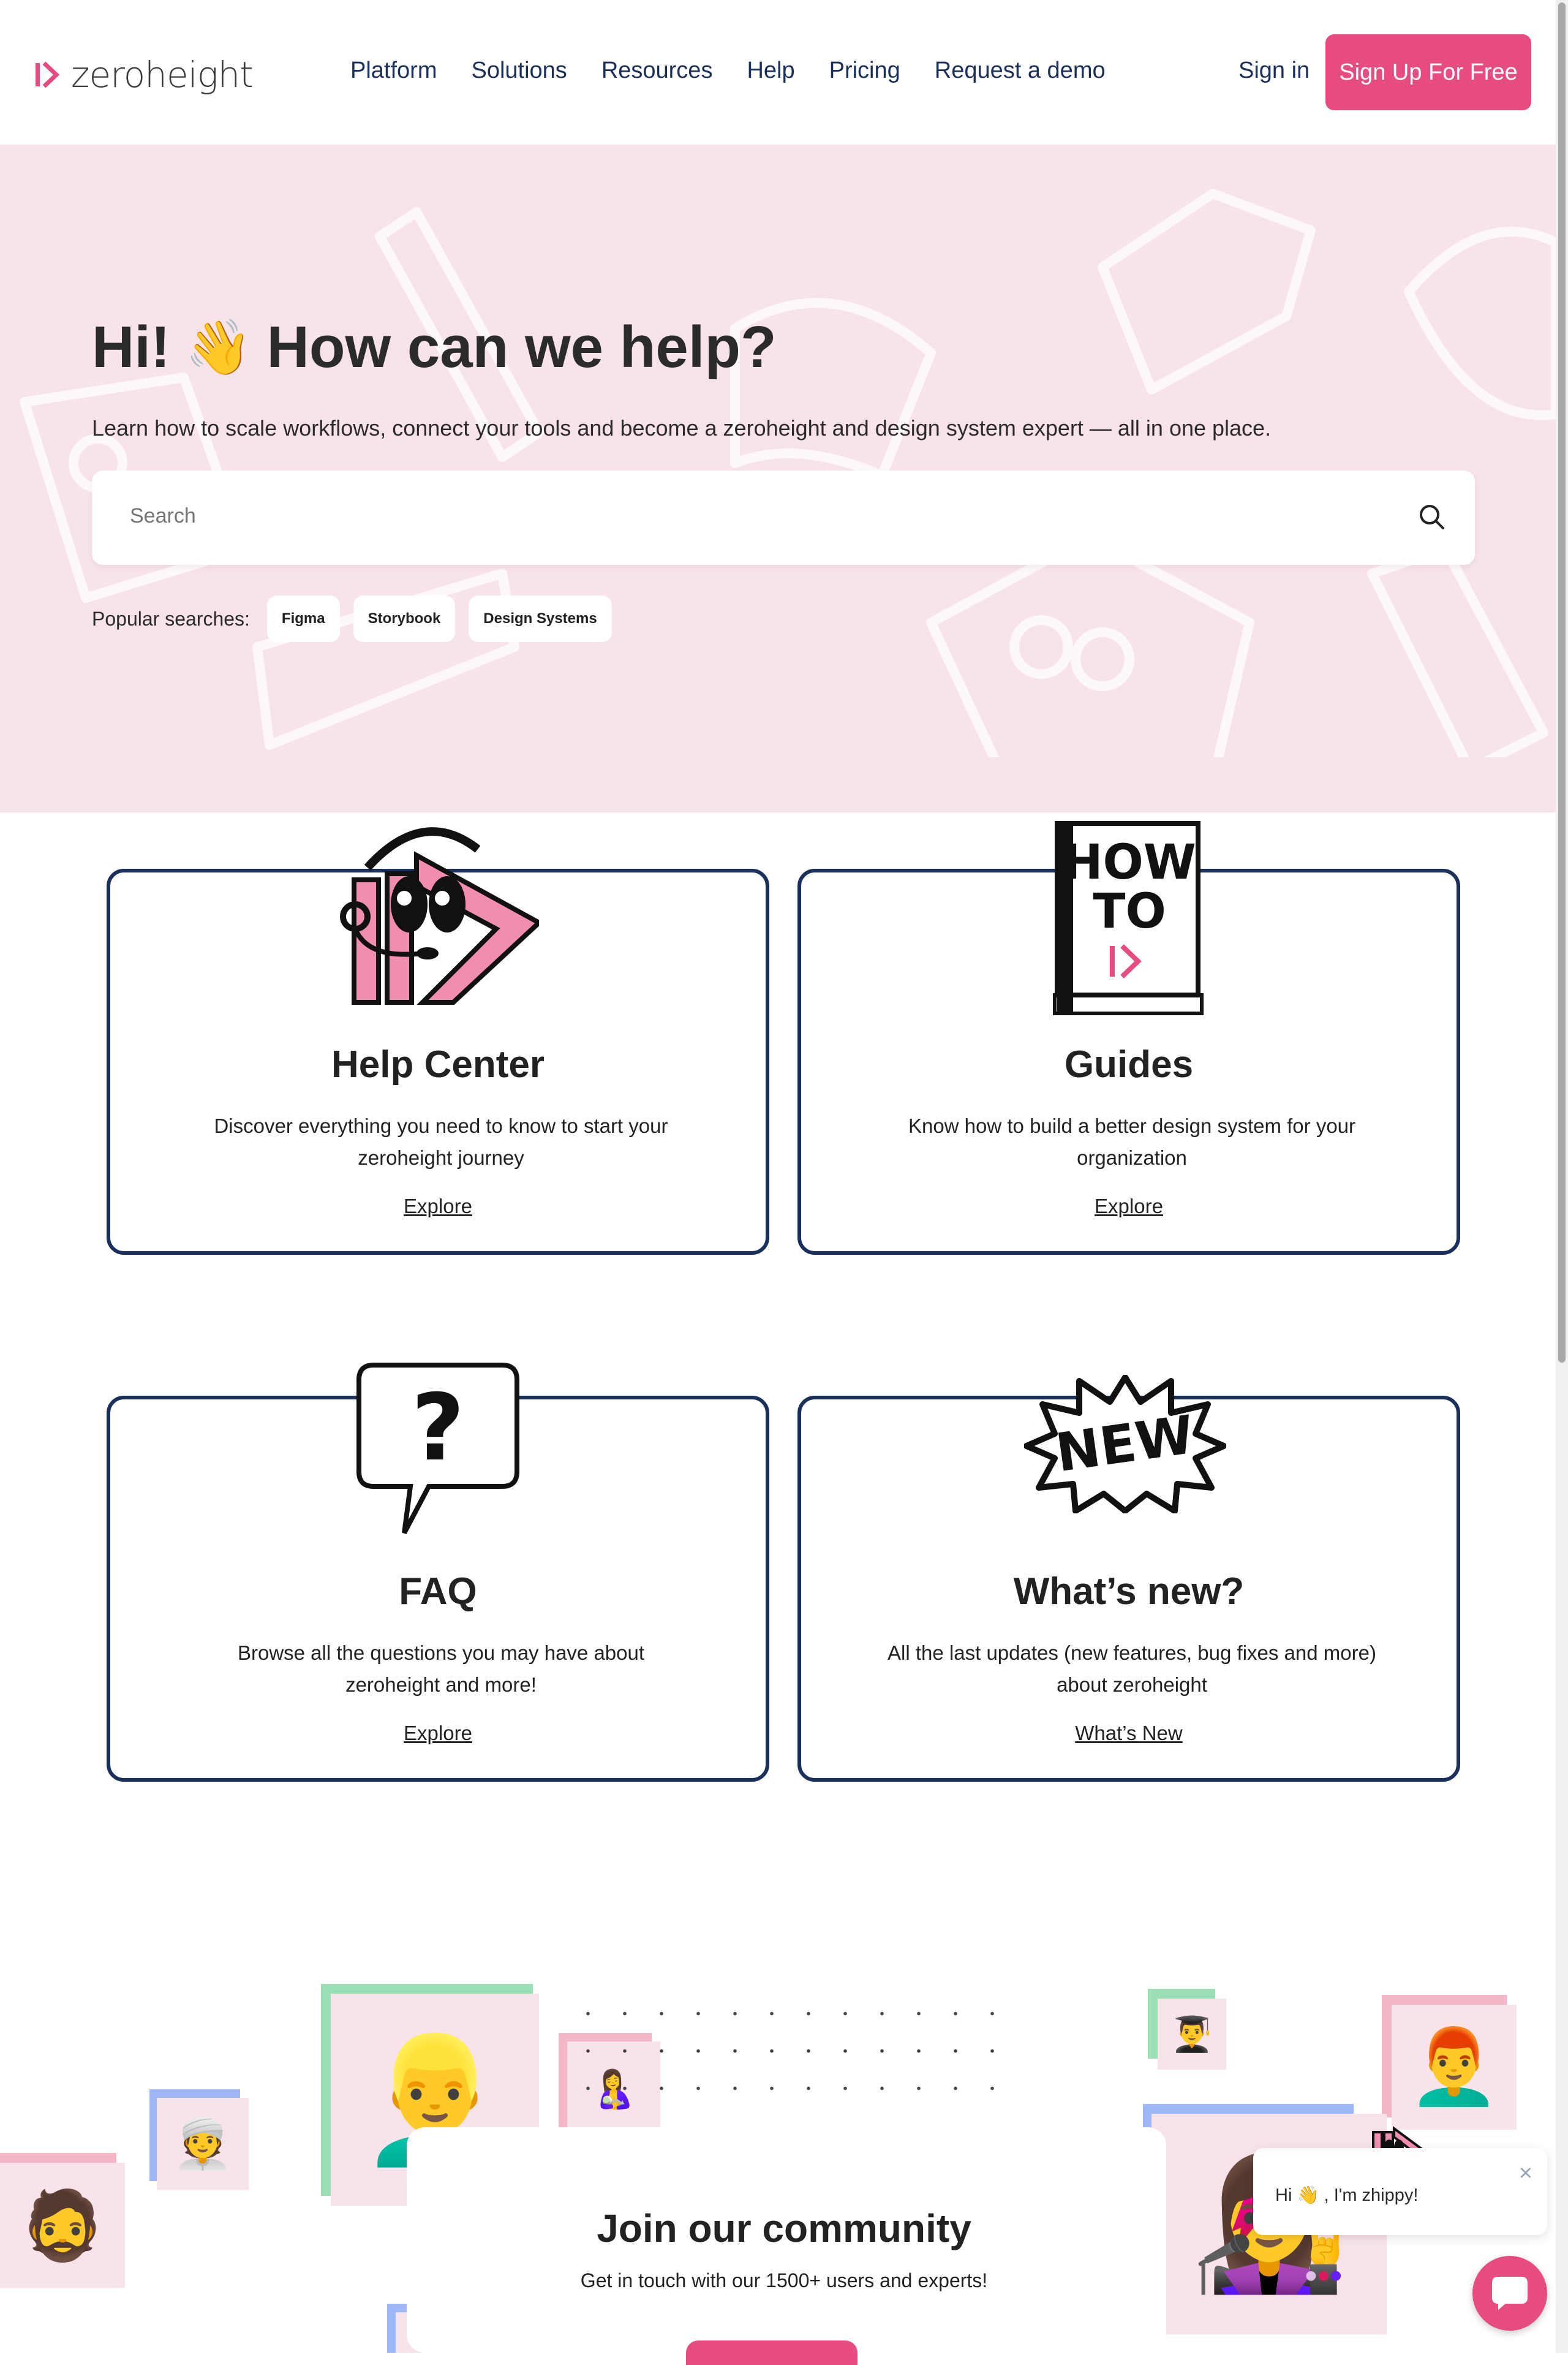 The width and height of the screenshot is (1568, 2365). I want to click on nav-resources: Resources, so click(657, 71).